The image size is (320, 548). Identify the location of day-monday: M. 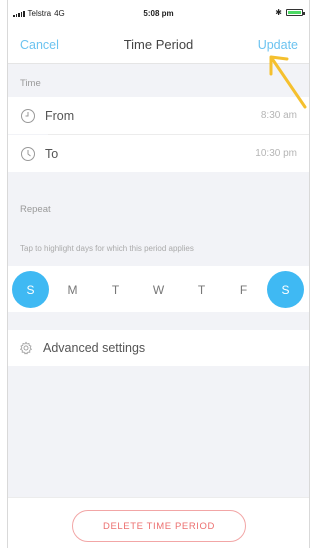
(72, 289).